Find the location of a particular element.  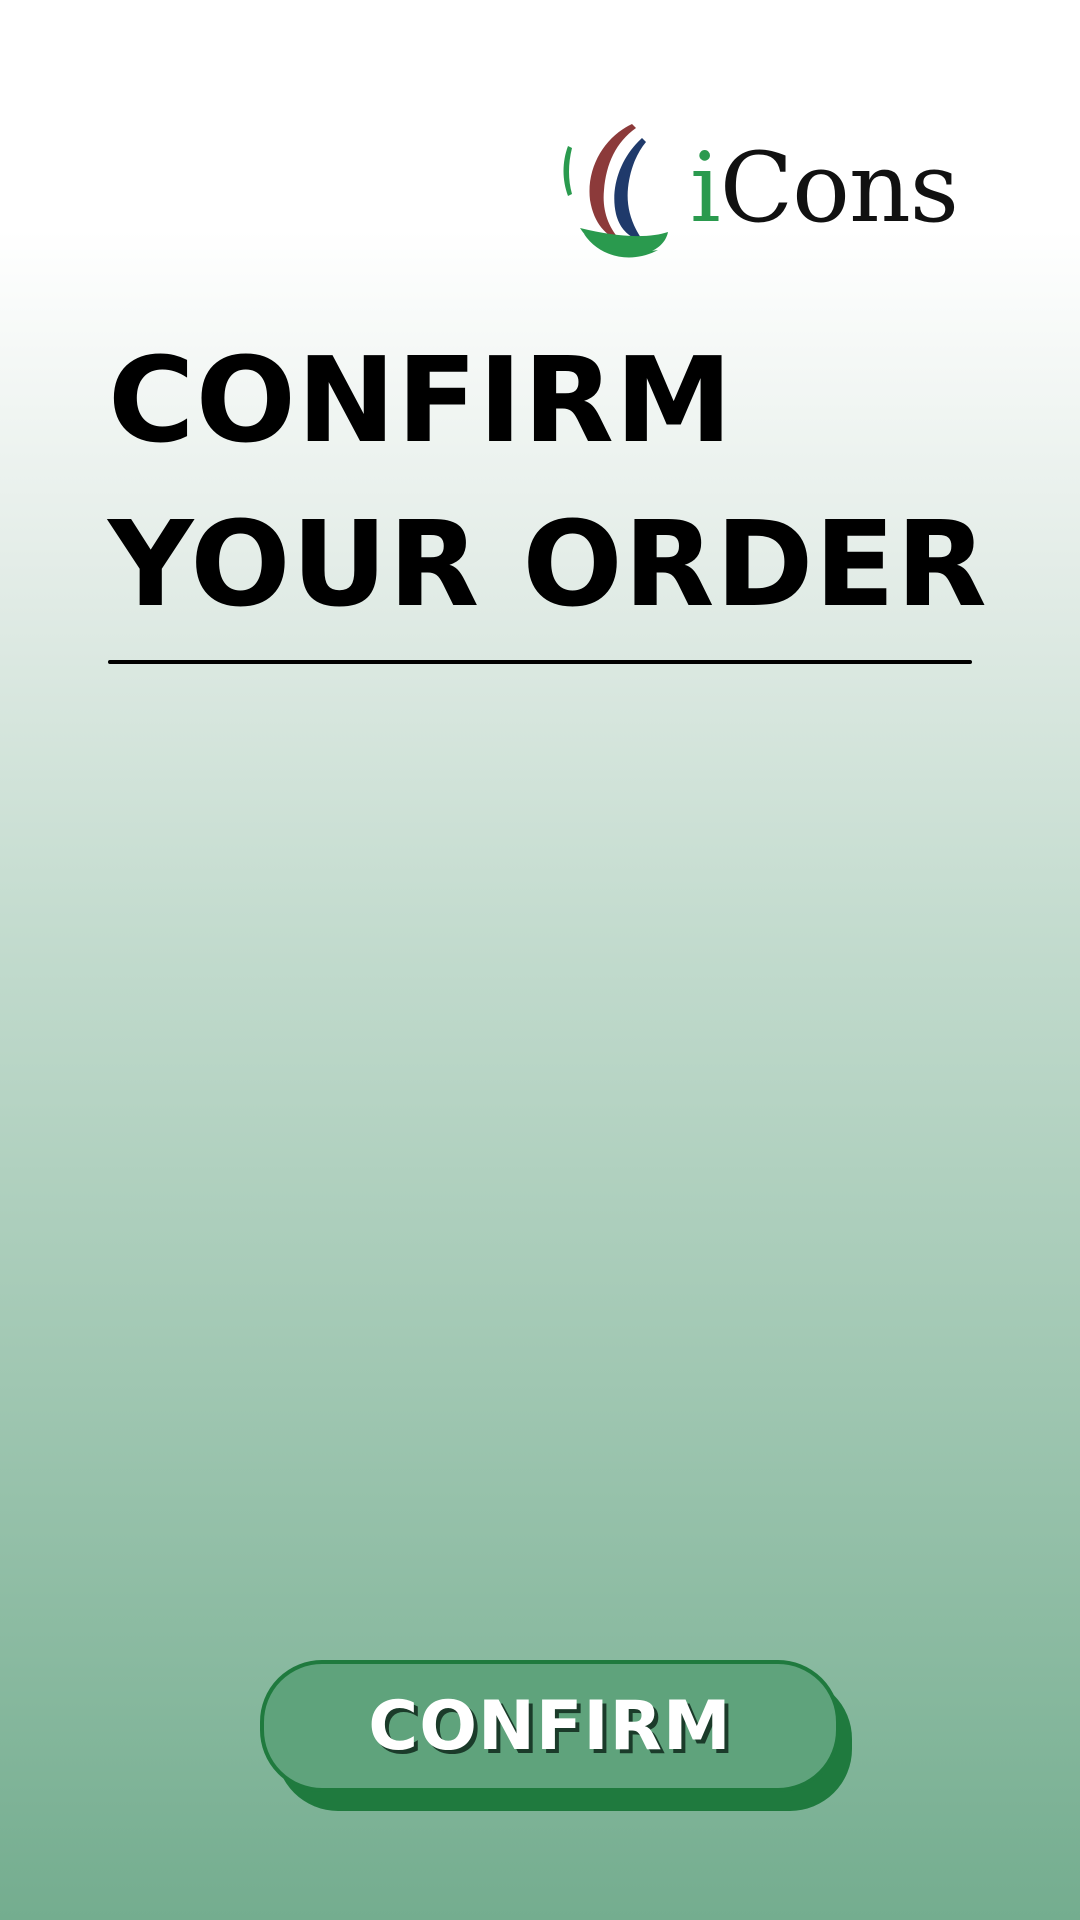

confirm-button: CONFIRM is located at coordinates (550, 1726).